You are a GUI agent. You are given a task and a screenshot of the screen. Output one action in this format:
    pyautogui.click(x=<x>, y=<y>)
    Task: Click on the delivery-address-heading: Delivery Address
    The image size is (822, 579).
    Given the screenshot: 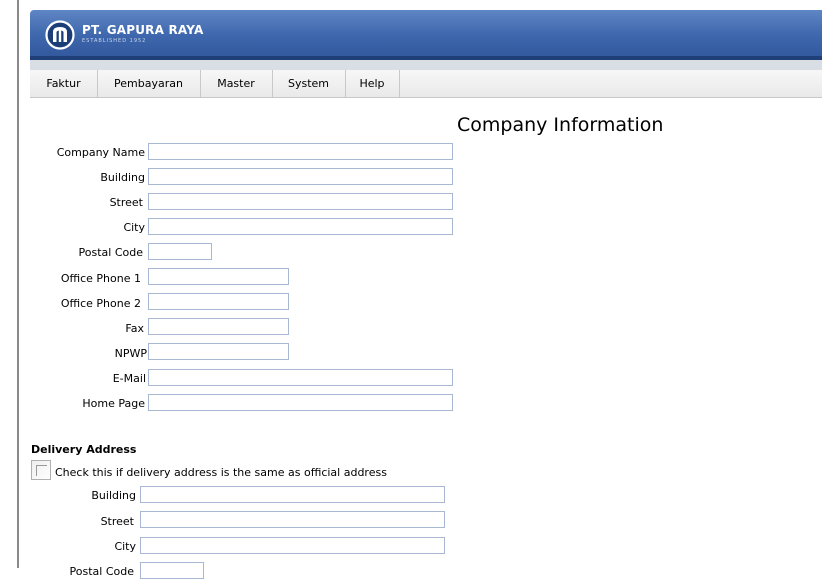 What is the action you would take?
    pyautogui.click(x=84, y=449)
    